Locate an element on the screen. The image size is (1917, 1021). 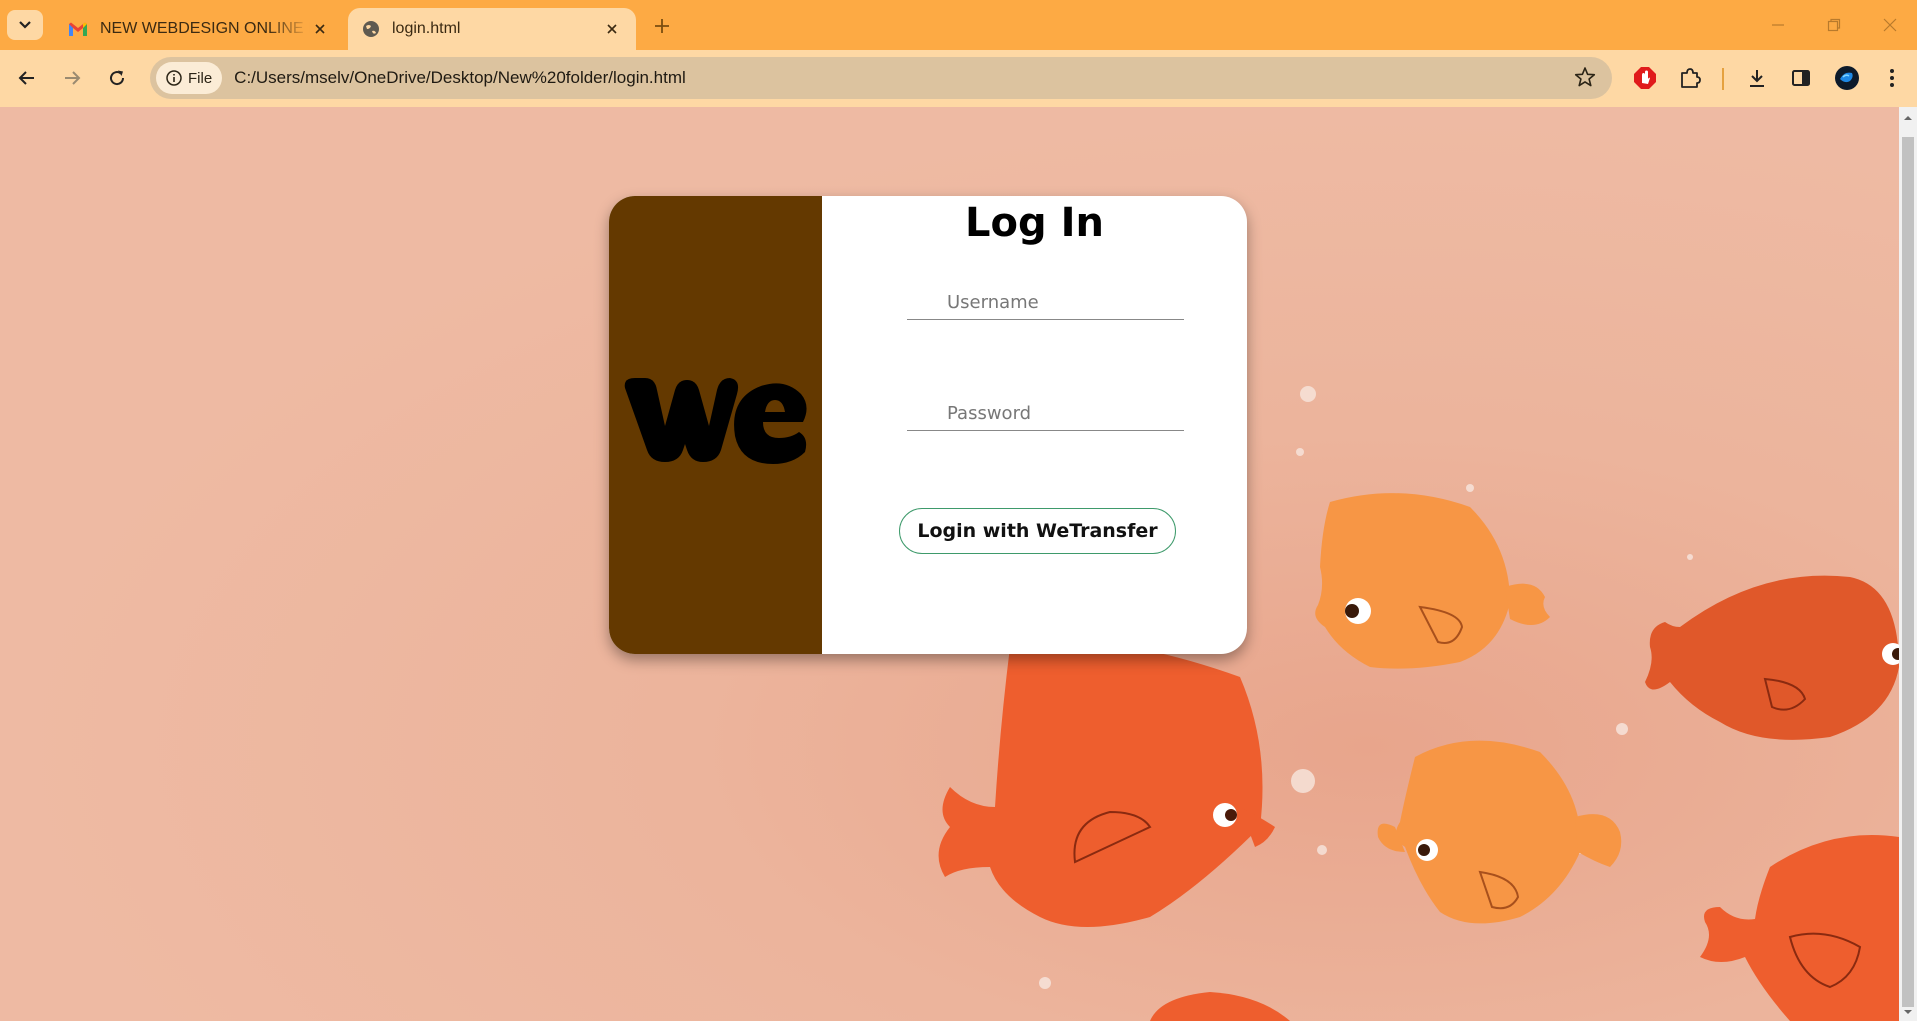
chevron-down-icon is located at coordinates (25, 25).